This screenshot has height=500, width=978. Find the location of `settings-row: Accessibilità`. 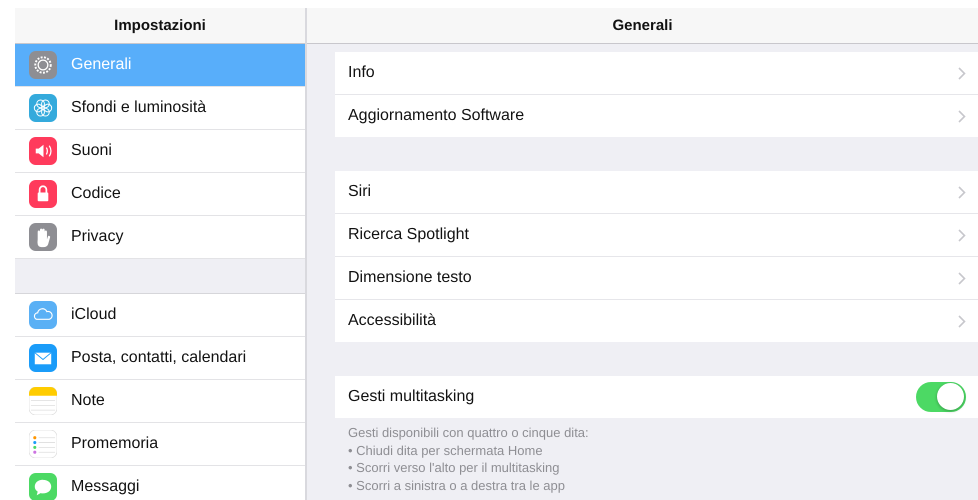

settings-row: Accessibilità is located at coordinates (656, 321).